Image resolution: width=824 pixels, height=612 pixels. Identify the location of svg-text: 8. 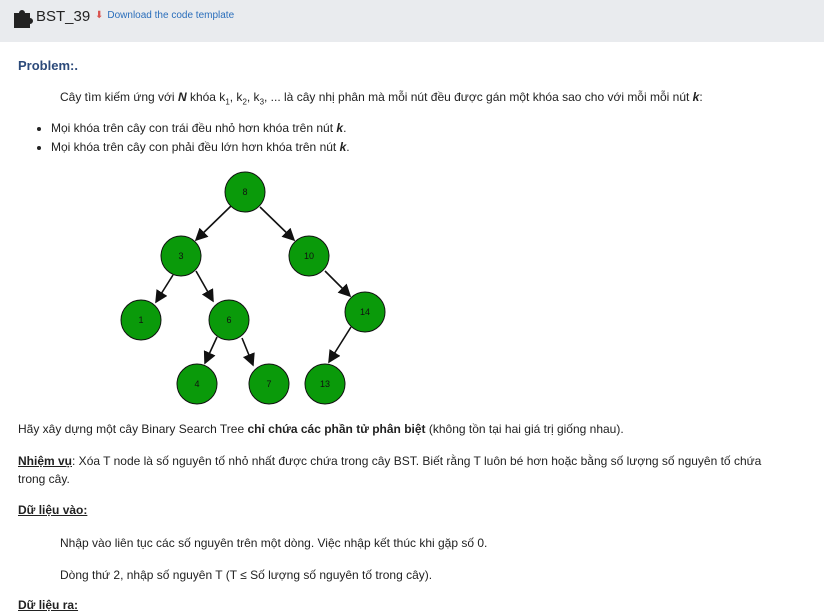
(244, 192).